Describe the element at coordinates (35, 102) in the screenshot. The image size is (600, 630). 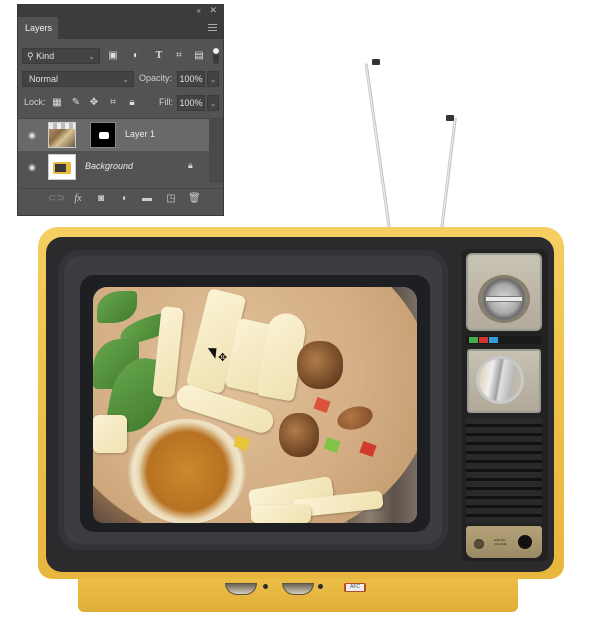
I see `lock-label: Lock:` at that location.